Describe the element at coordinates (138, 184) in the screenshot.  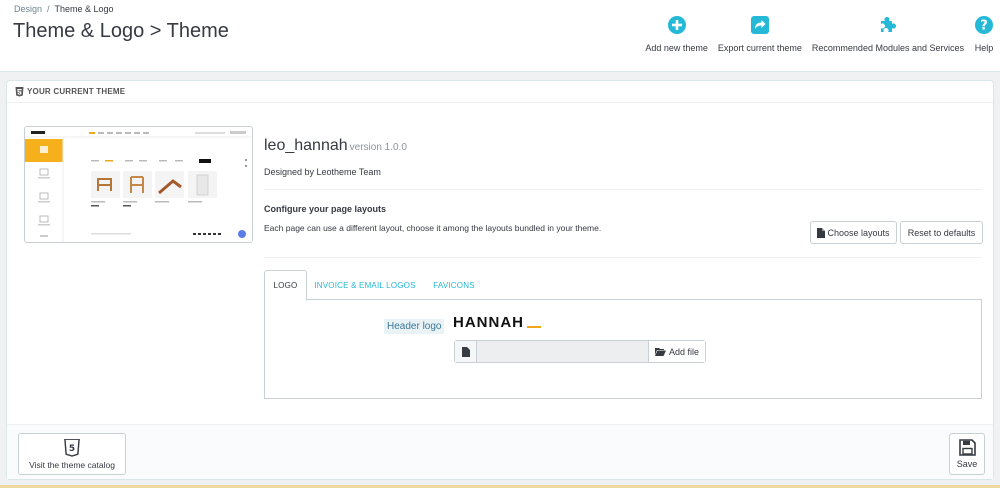
I see `theme-preview-image` at that location.